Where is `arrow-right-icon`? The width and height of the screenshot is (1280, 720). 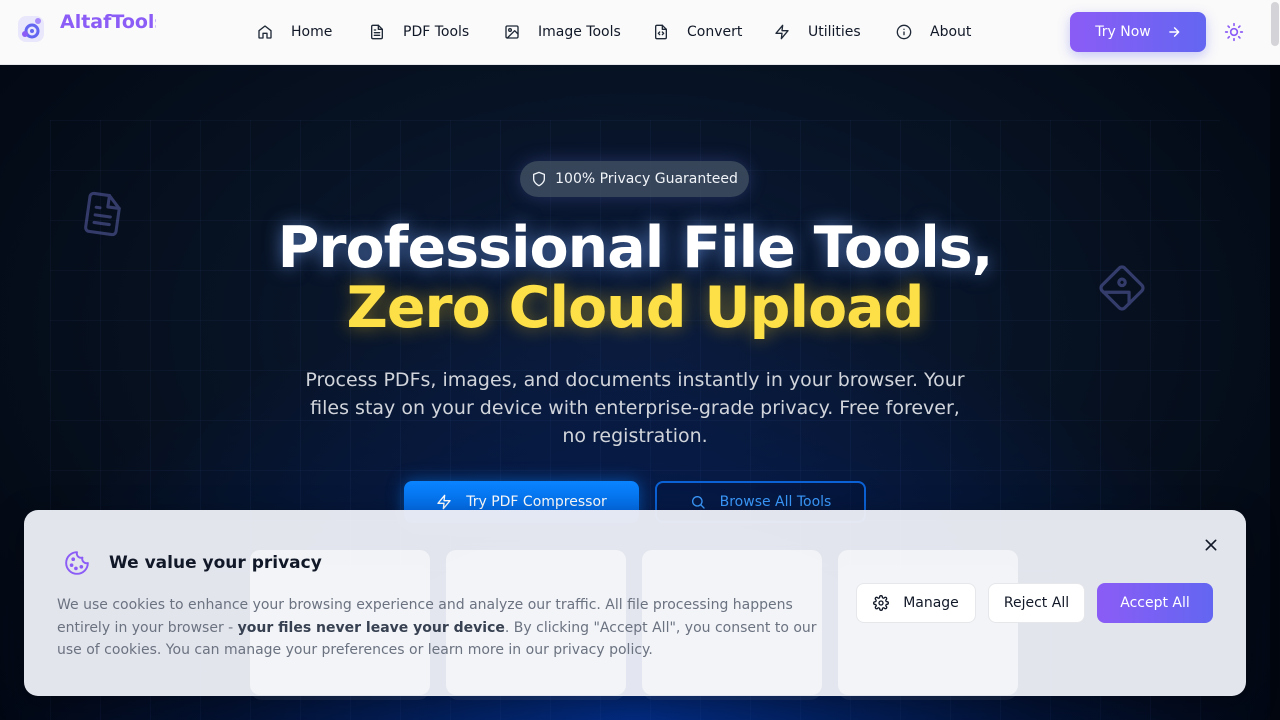
arrow-right-icon is located at coordinates (1174, 32).